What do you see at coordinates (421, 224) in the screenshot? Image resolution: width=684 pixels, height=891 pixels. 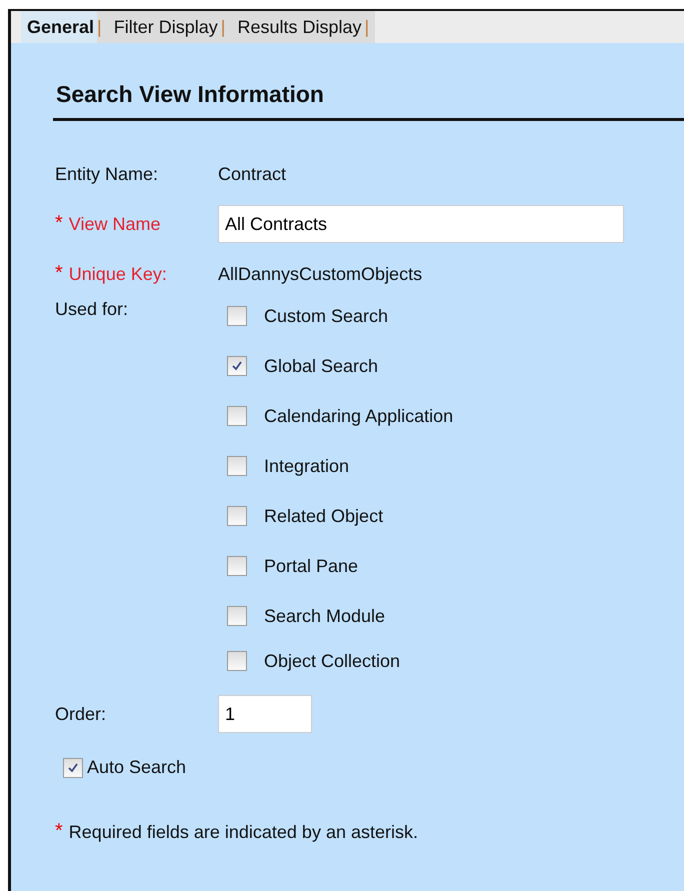 I see `view-name-field: All Contracts` at bounding box center [421, 224].